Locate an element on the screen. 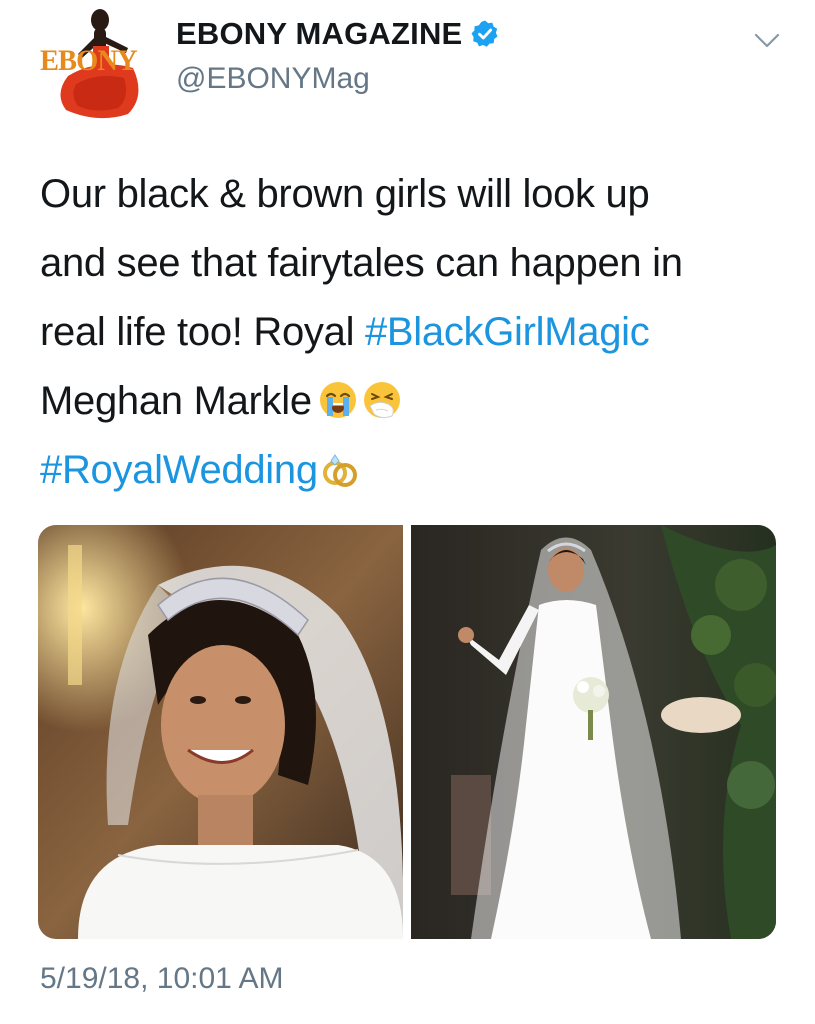 The width and height of the screenshot is (815, 1024). text-segment: and see that fairytales can happen in is located at coordinates (361, 263).